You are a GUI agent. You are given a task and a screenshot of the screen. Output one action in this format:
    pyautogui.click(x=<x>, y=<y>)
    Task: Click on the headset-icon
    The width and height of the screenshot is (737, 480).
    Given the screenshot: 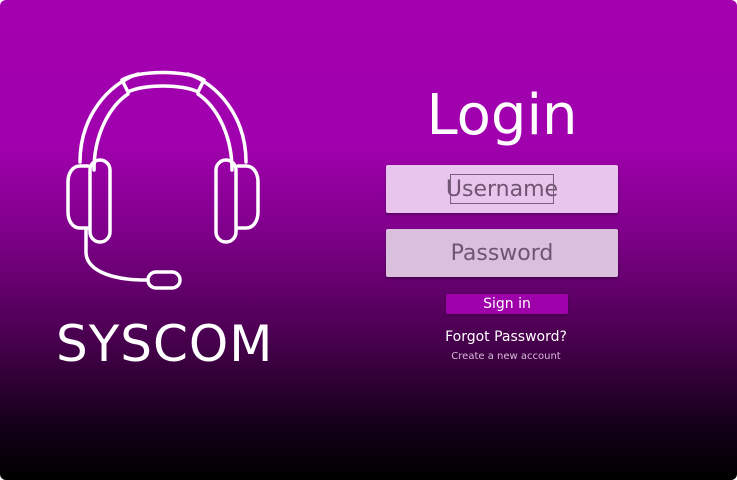 What is the action you would take?
    pyautogui.click(x=163, y=180)
    